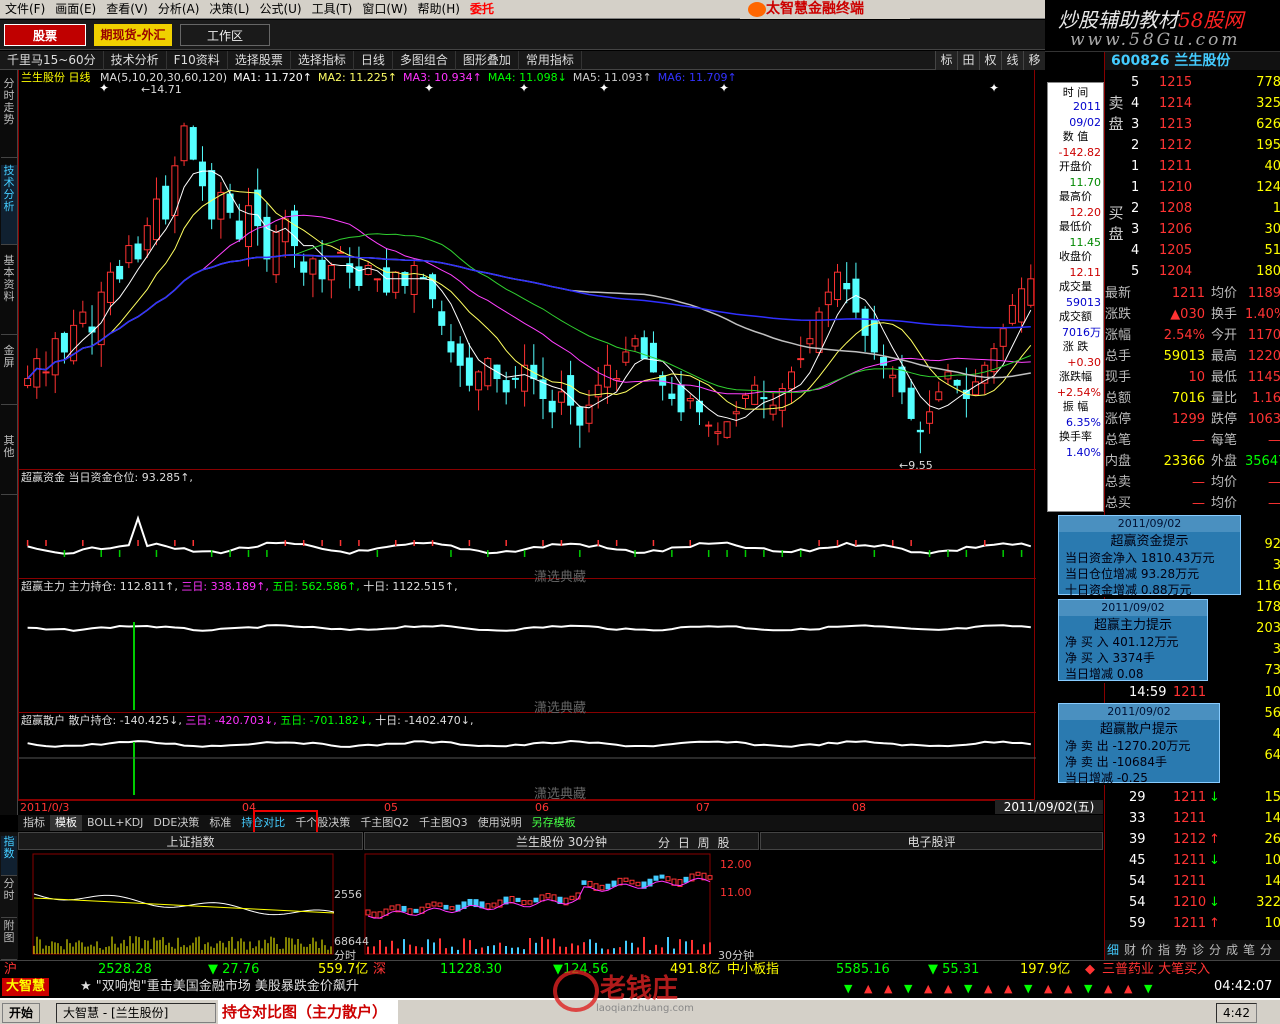  I want to click on toolbar-item-8: 常用指标, so click(550, 60).